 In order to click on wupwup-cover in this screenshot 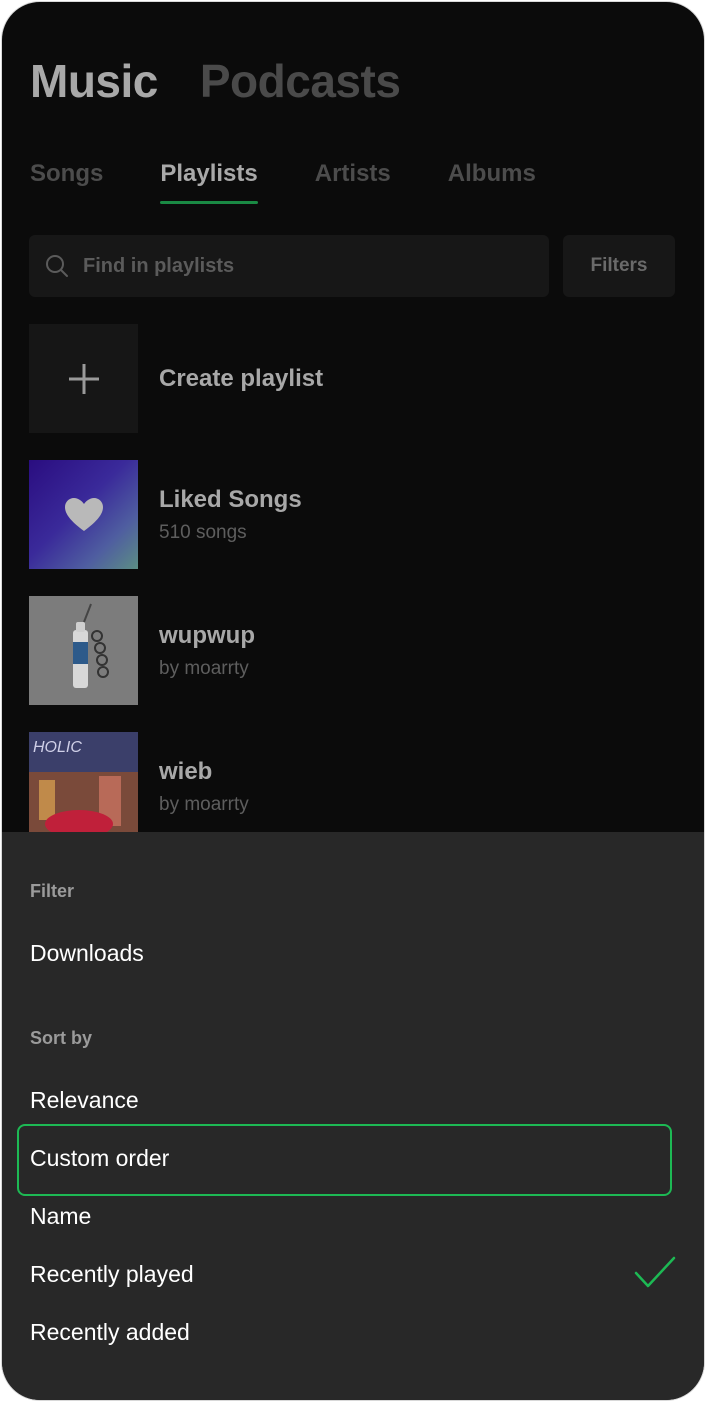, I will do `click(83, 650)`.